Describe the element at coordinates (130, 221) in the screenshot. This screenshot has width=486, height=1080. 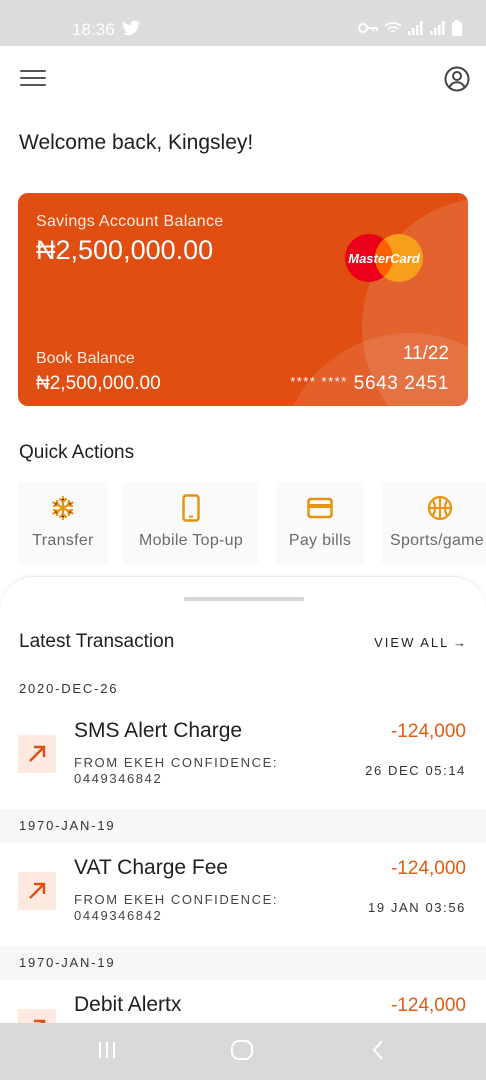
I see `balance-label: Savings Account Balance` at that location.